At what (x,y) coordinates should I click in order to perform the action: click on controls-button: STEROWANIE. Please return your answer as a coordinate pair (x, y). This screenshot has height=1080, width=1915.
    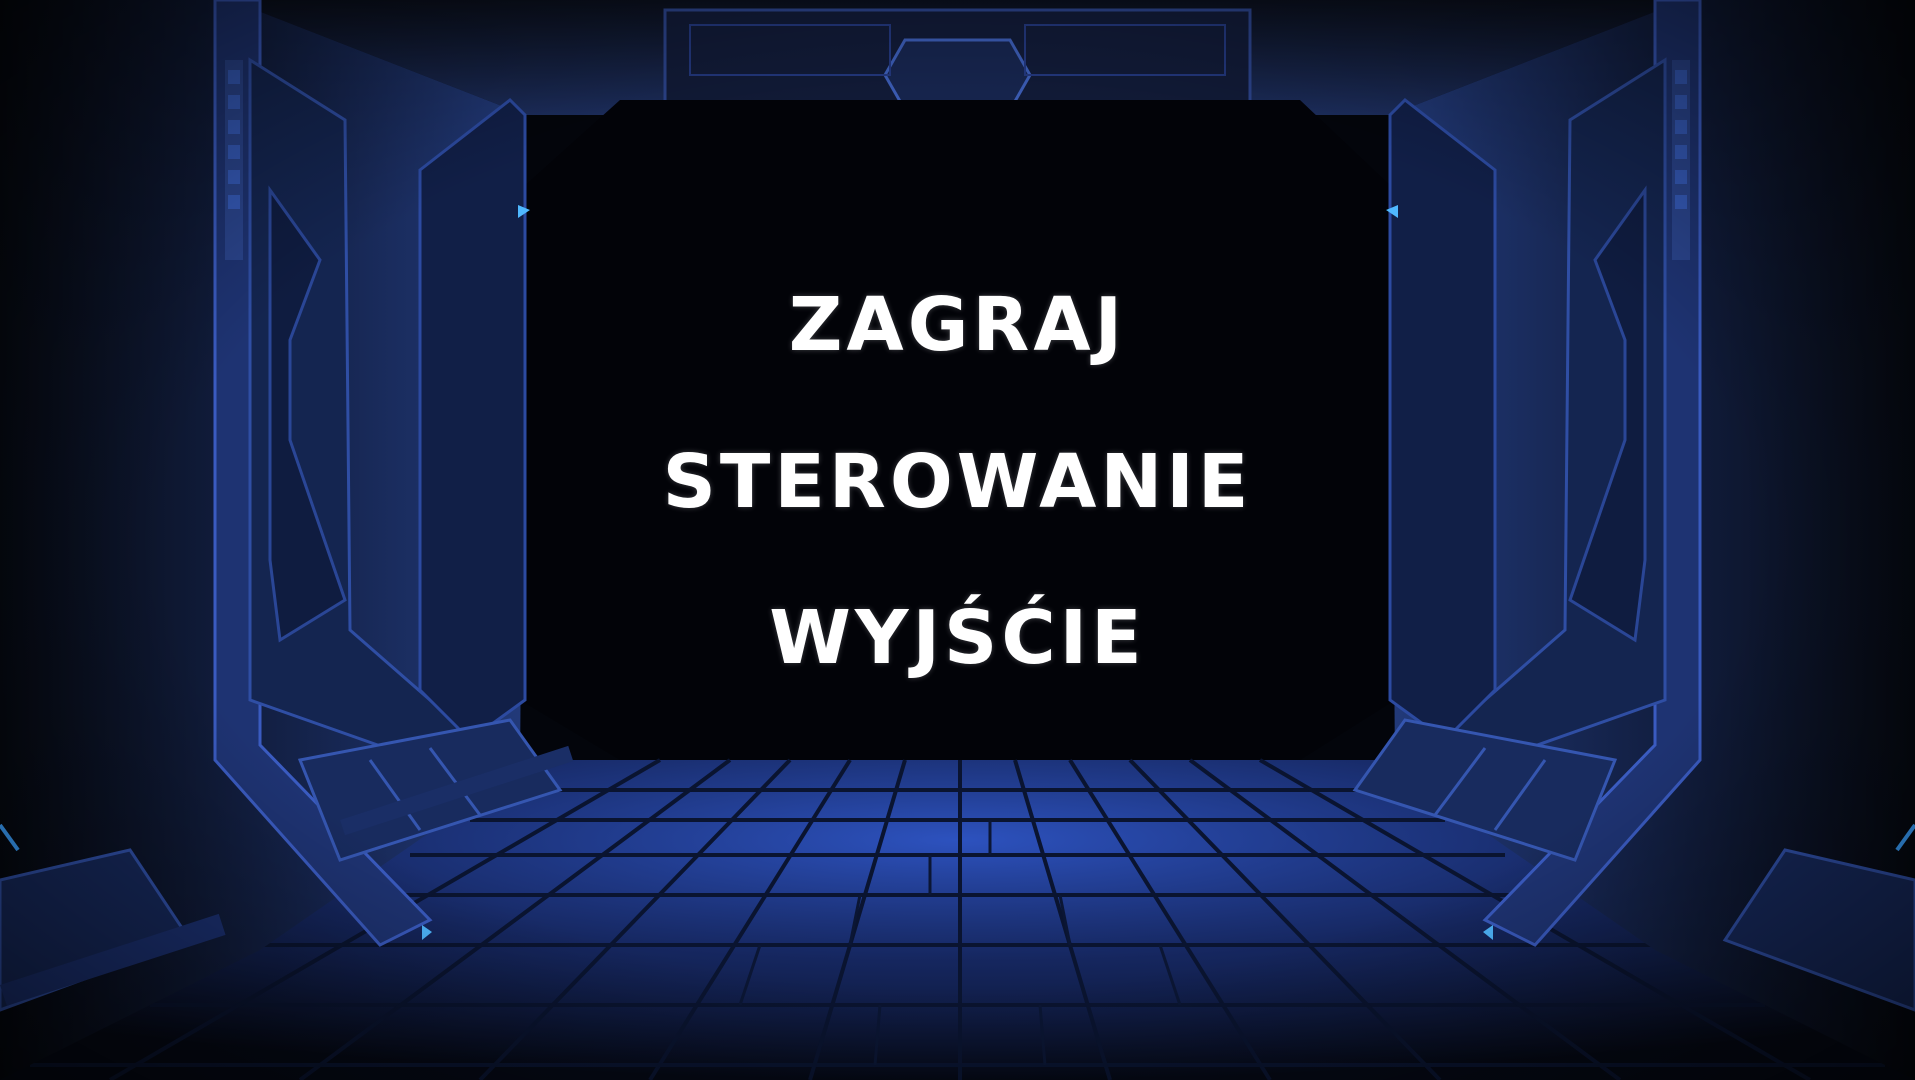
    Looking at the image, I should click on (957, 482).